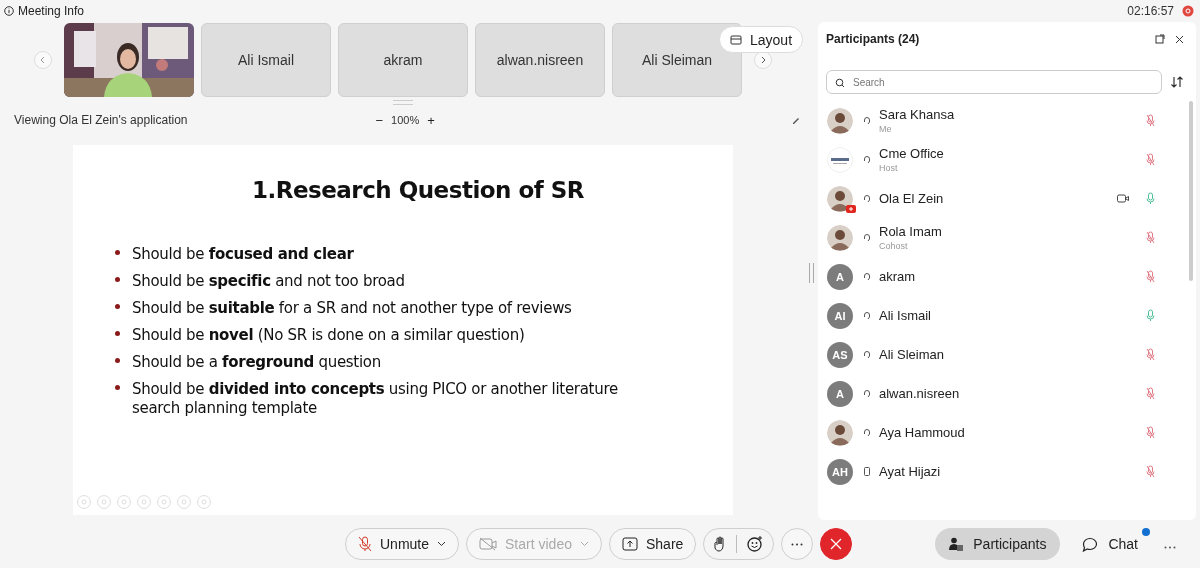  Describe the element at coordinates (243, 254) in the screenshot. I see `bullet-text: Should be focused and clear` at that location.